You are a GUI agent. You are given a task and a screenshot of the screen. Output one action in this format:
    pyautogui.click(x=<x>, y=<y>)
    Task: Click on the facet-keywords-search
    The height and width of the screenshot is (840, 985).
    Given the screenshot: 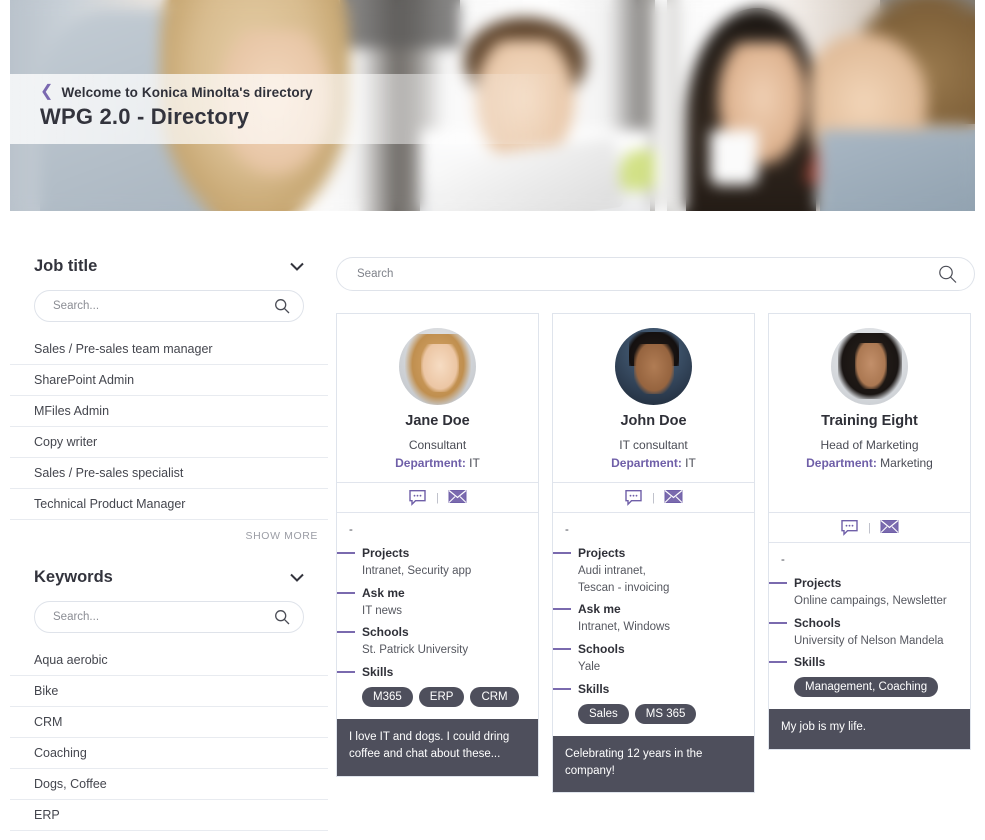 What is the action you would take?
    pyautogui.click(x=169, y=617)
    